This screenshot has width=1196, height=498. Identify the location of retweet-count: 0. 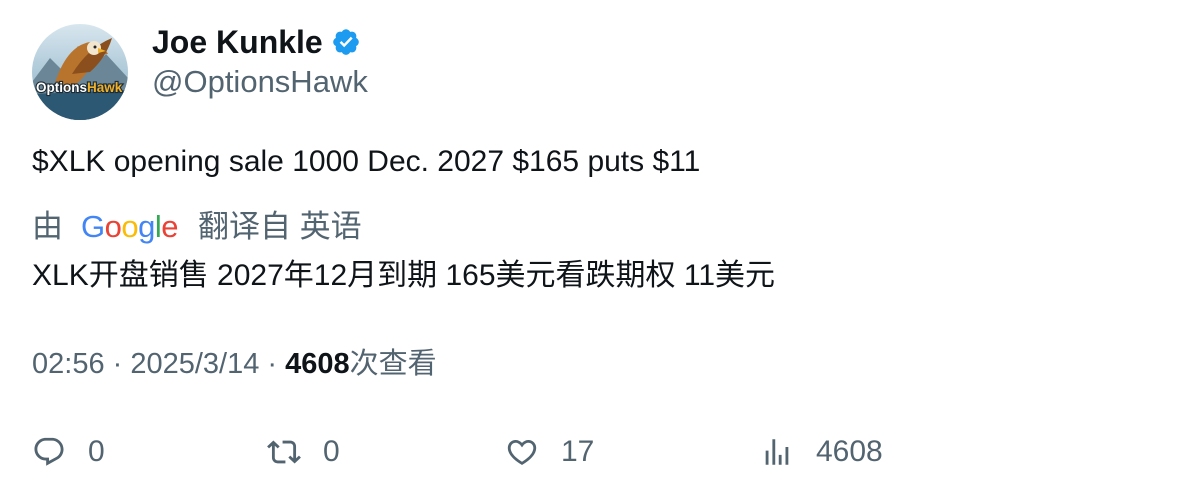
(331, 451).